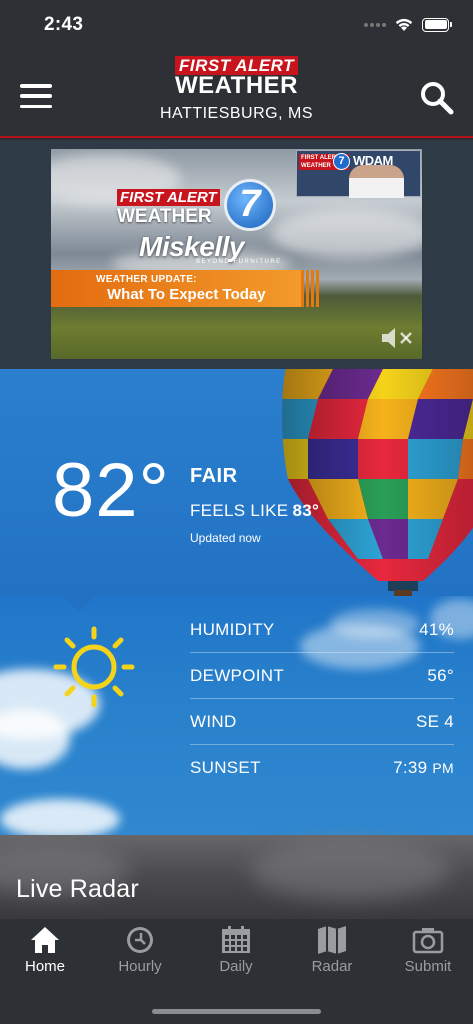 The height and width of the screenshot is (1024, 473). Describe the element at coordinates (377, 482) in the screenshot. I see `hot-air-balloon-image` at that location.